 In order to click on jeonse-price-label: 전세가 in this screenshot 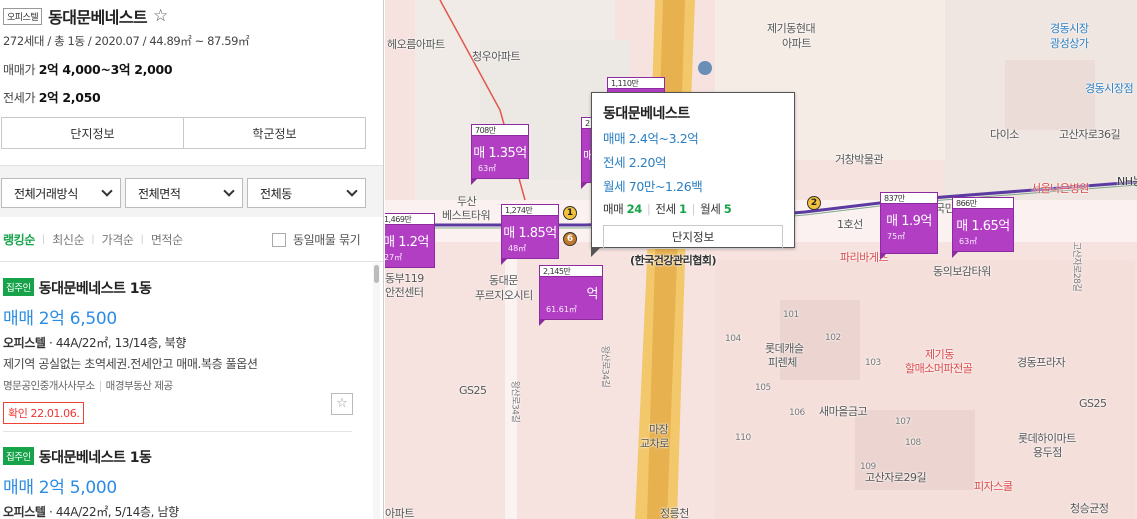, I will do `click(19, 98)`.